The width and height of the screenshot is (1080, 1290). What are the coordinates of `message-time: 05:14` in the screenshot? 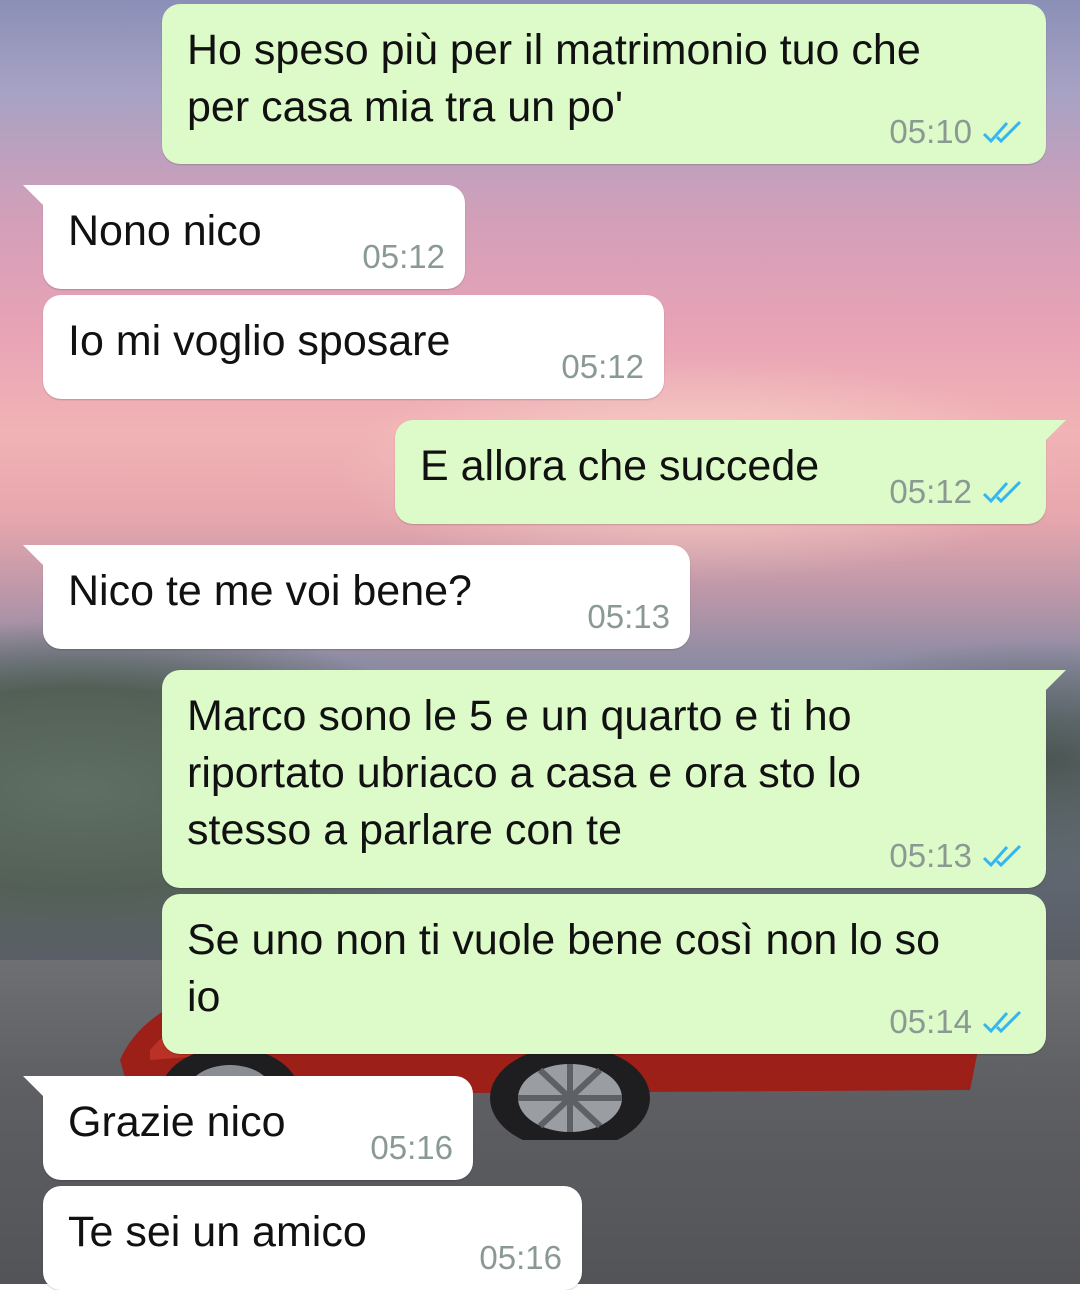 It's located at (930, 1021).